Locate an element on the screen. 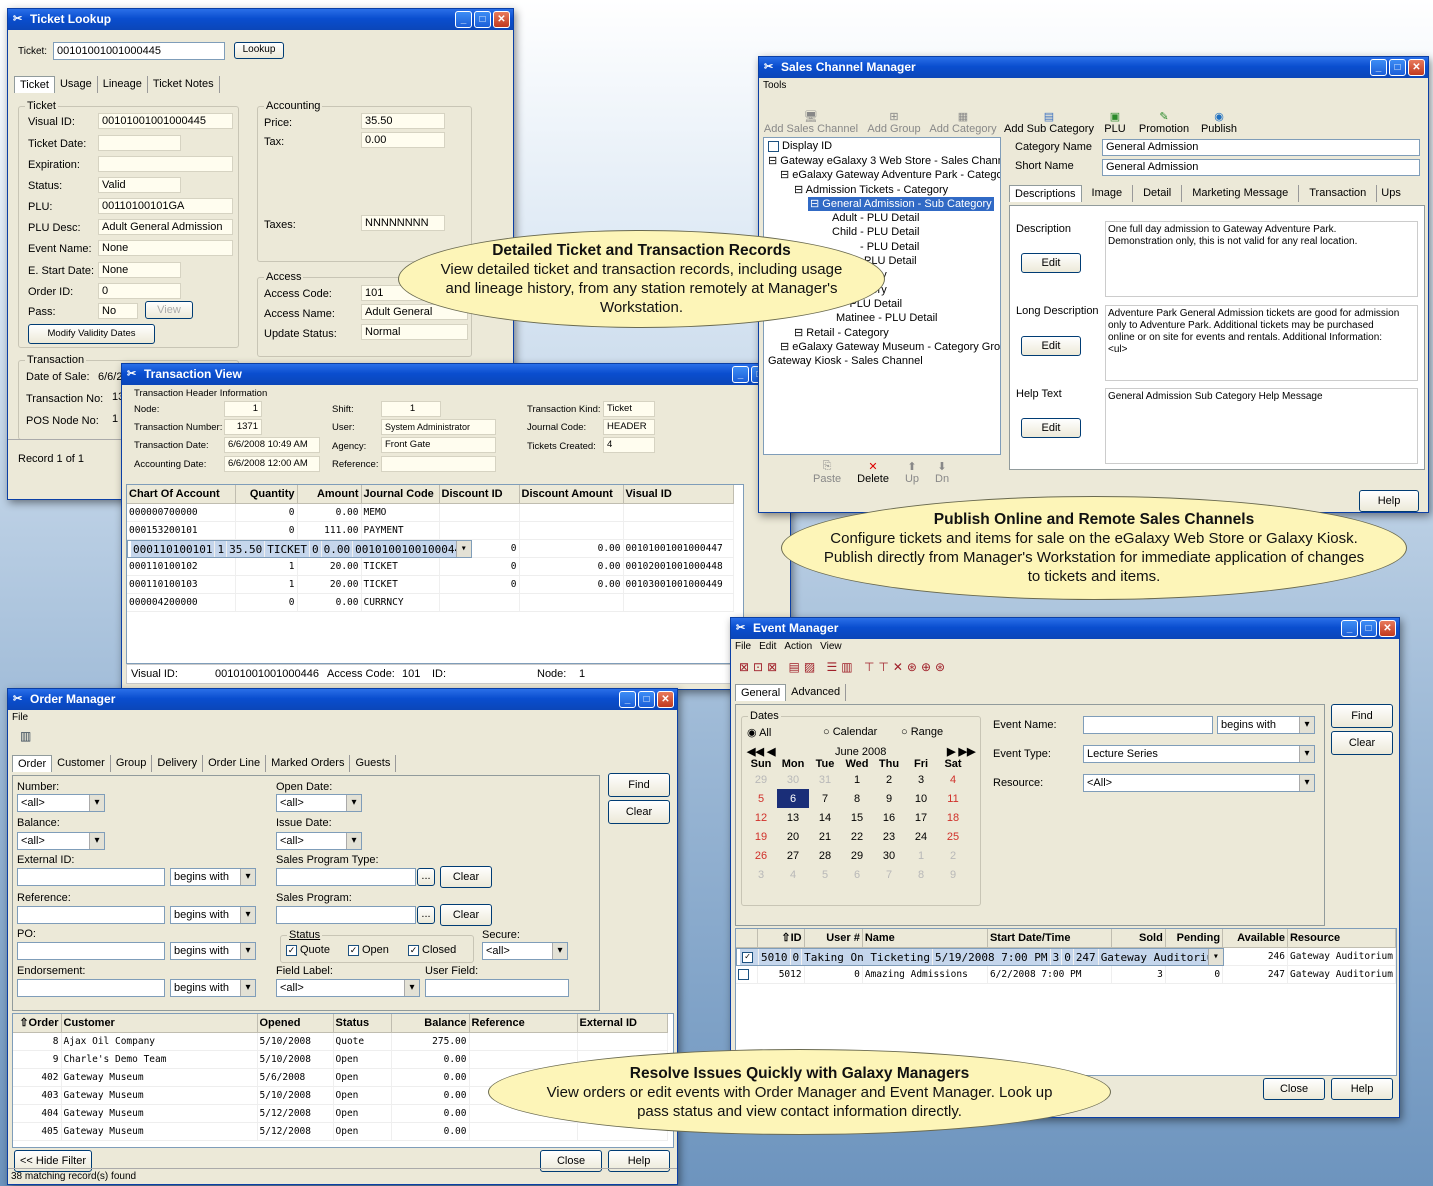 The image size is (1433, 1186). ticket-input: 00101001001000445 is located at coordinates (139, 51).